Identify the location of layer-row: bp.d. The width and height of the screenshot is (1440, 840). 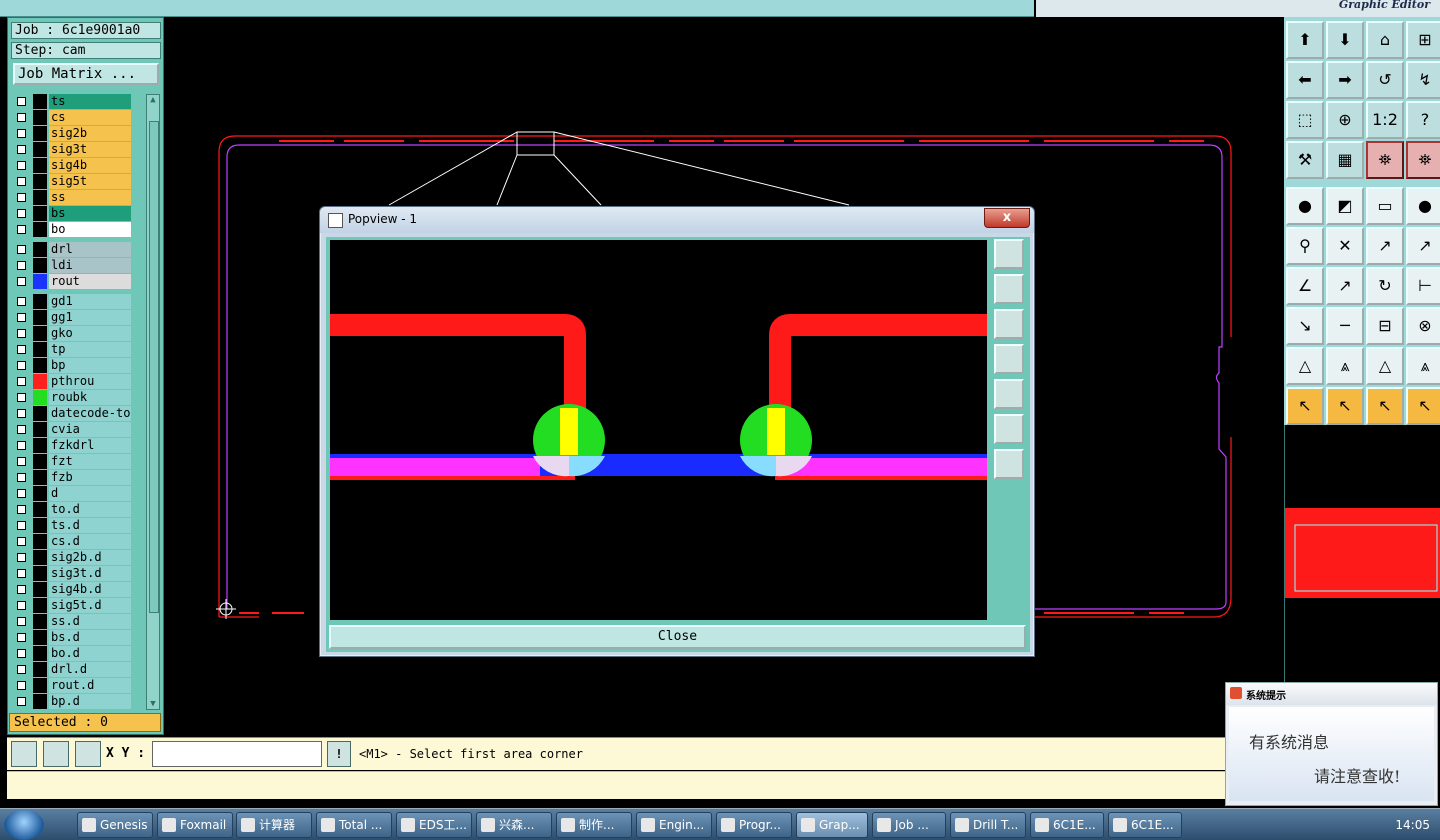
(72, 701).